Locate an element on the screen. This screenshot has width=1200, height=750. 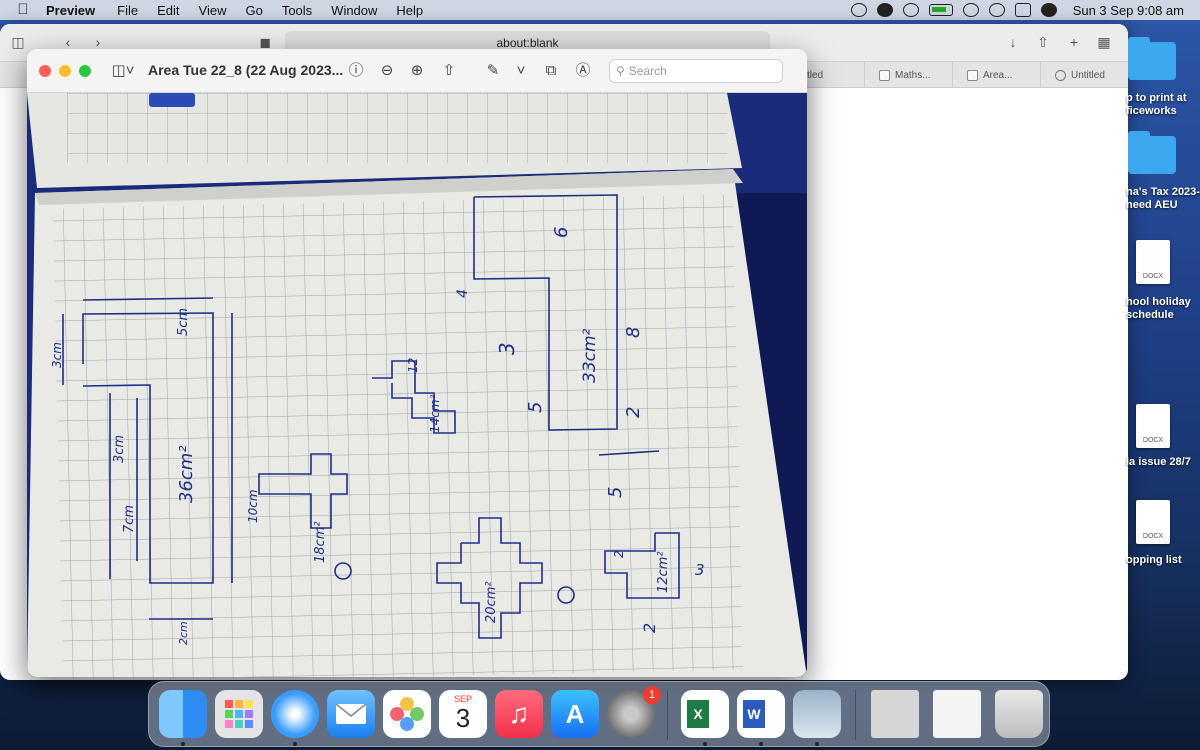
info-icon: ⓘ is located at coordinates (356, 71).